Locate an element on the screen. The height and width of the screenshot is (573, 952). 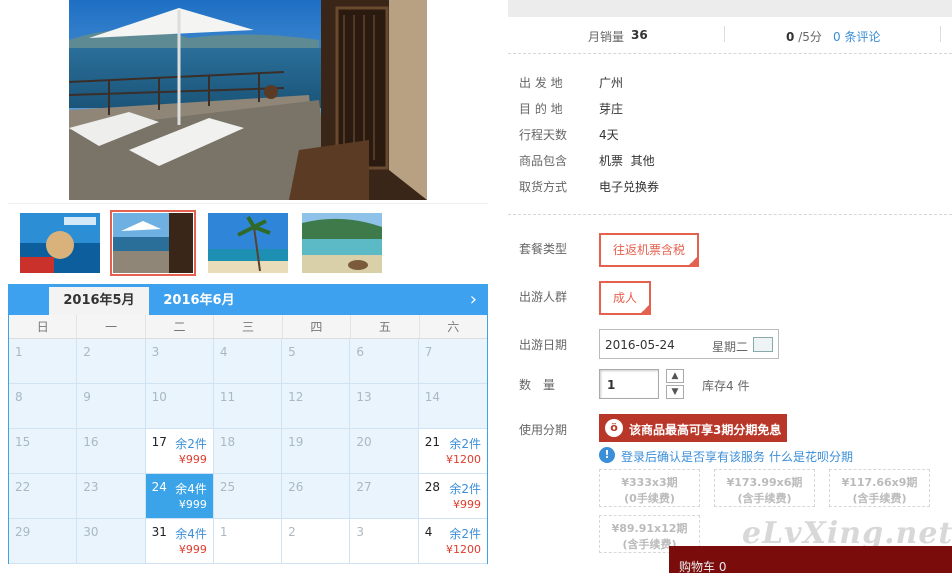
shopping-cart-bar: 购物车 0 is located at coordinates (810, 559).